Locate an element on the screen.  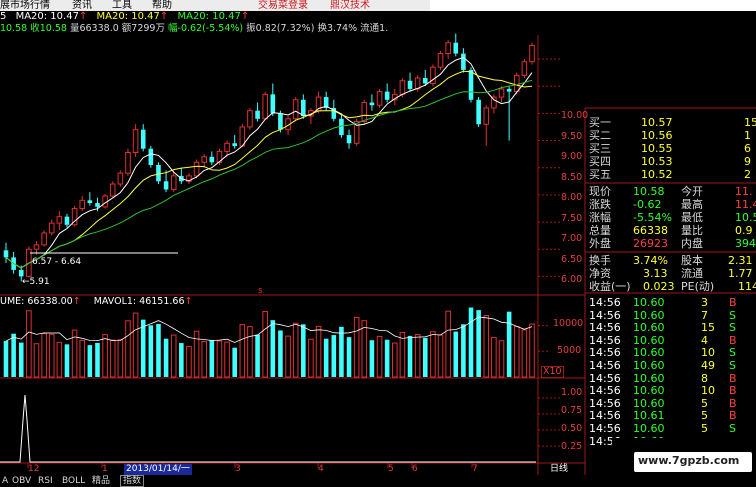
stat-label: 涨跌 is located at coordinates (600, 204).